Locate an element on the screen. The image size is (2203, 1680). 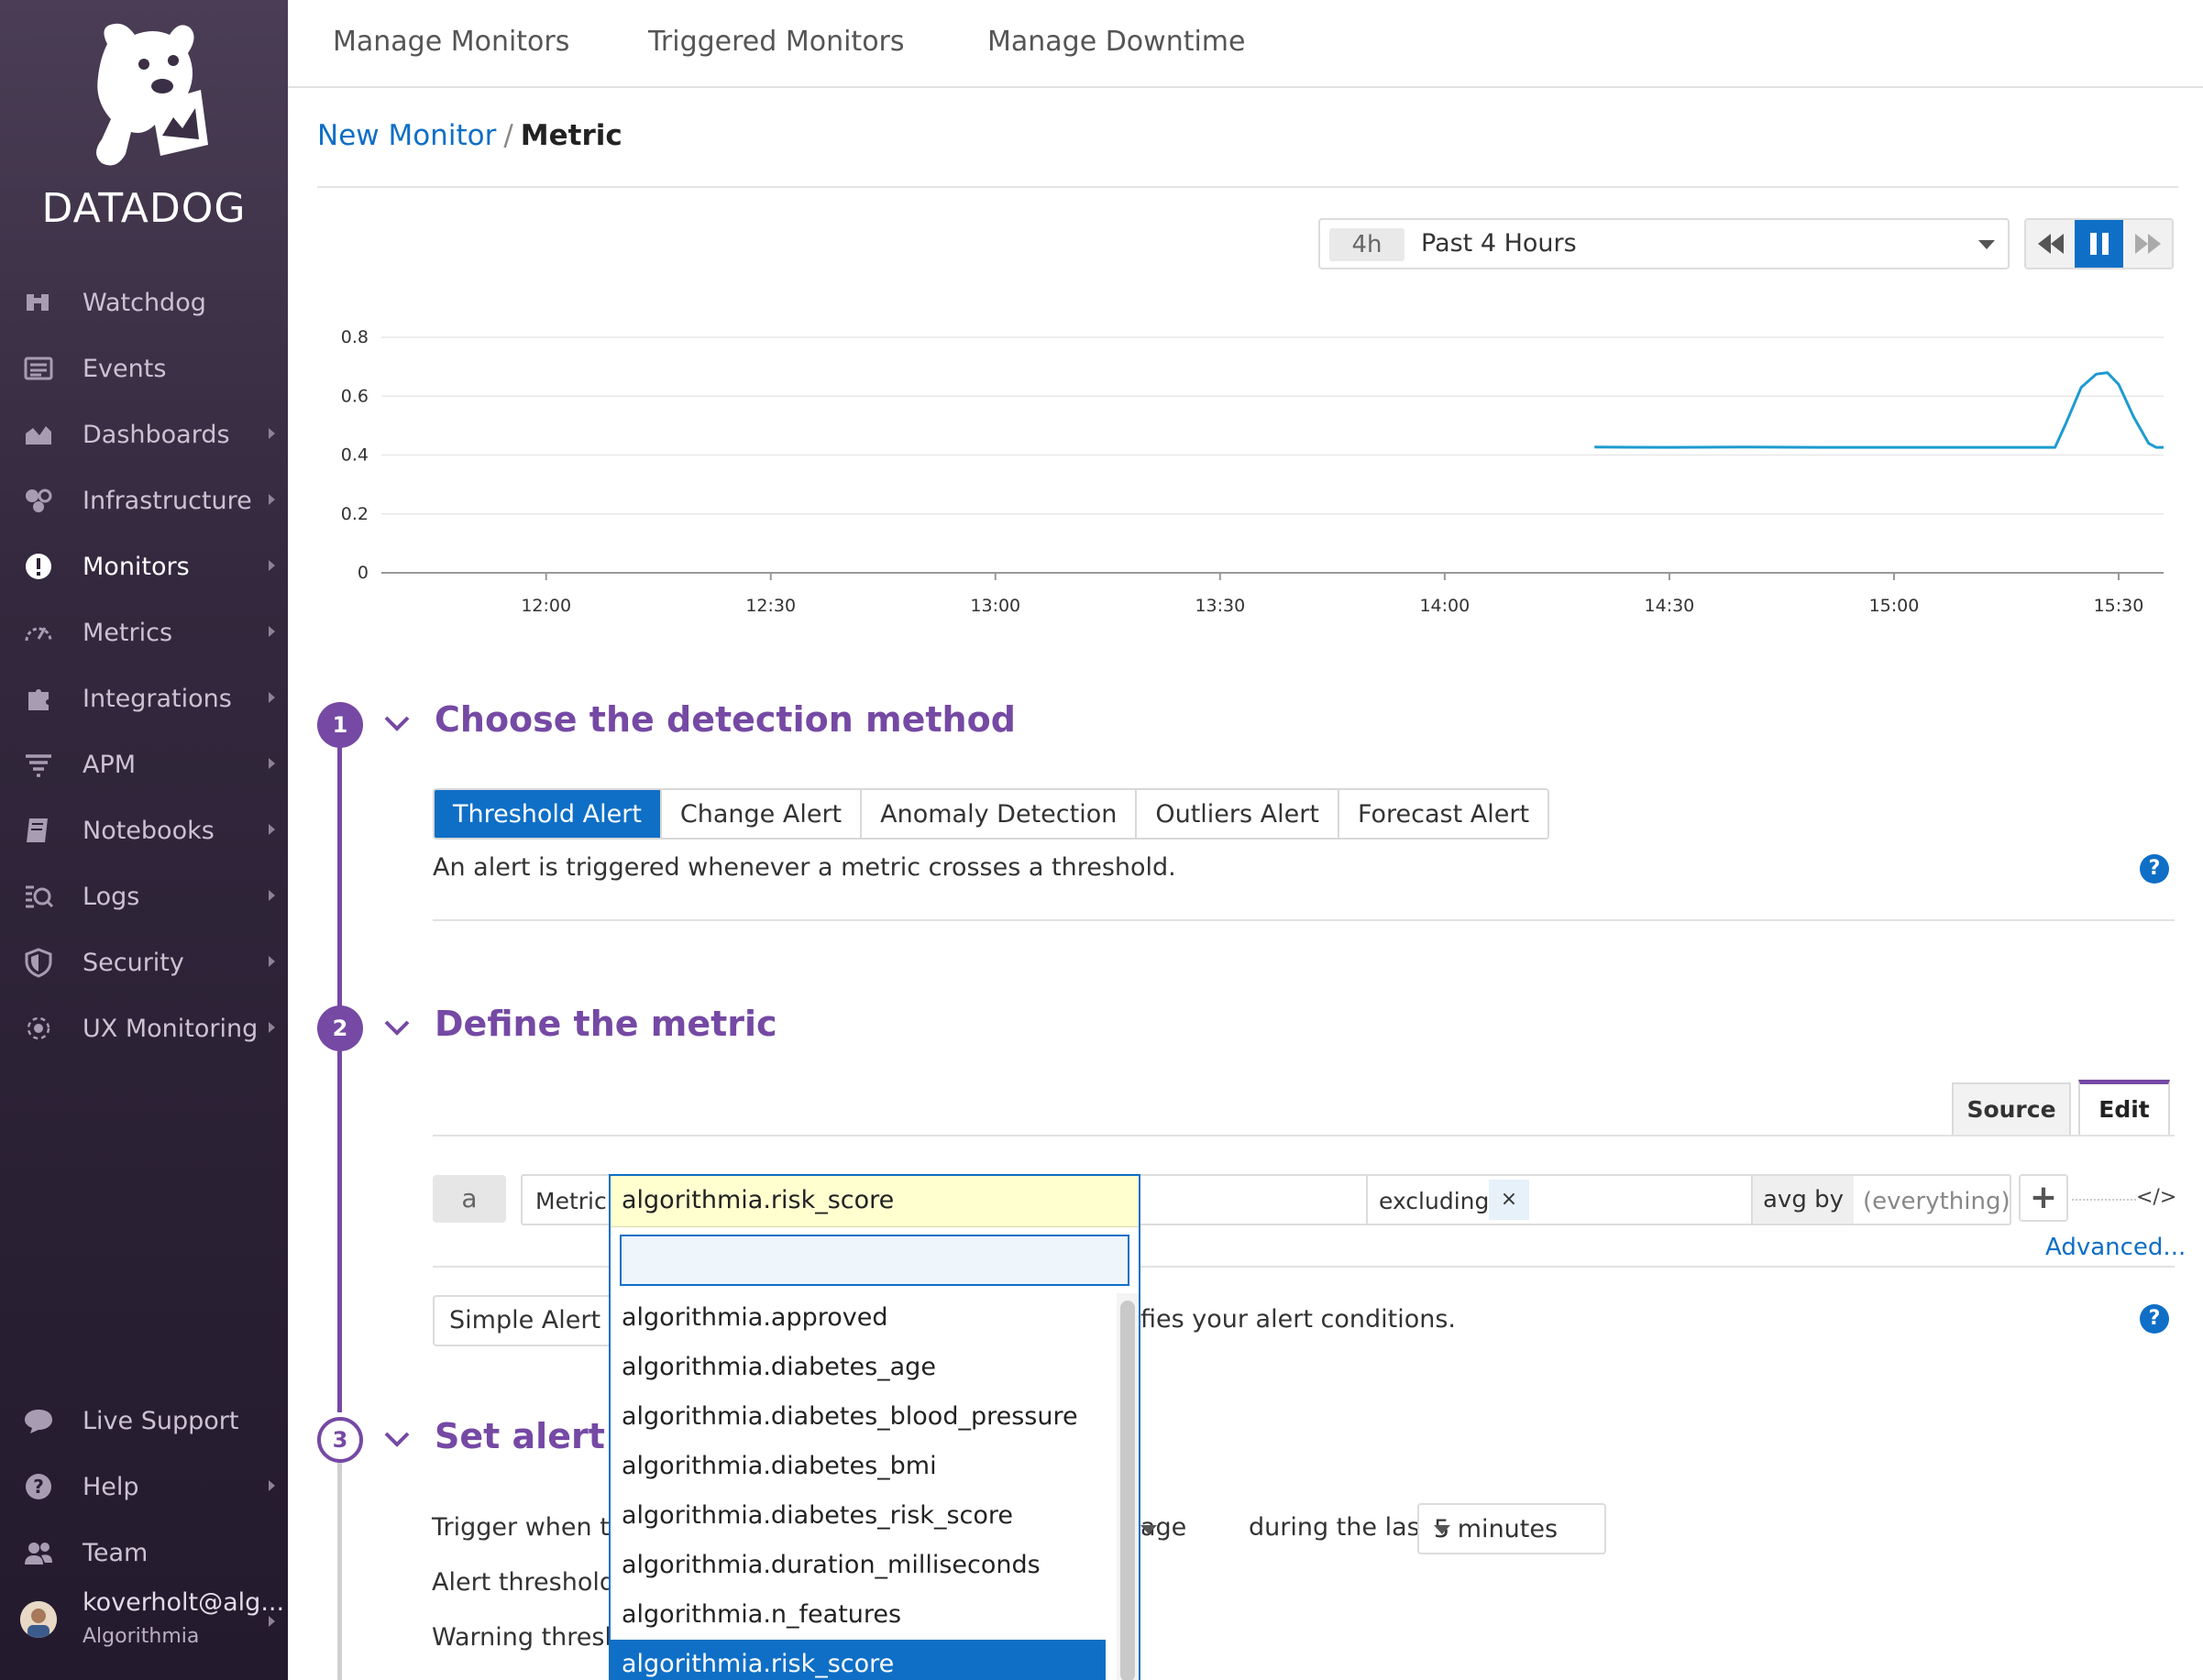
metric-option: algorithmia.n_features is located at coordinates (858, 1615).